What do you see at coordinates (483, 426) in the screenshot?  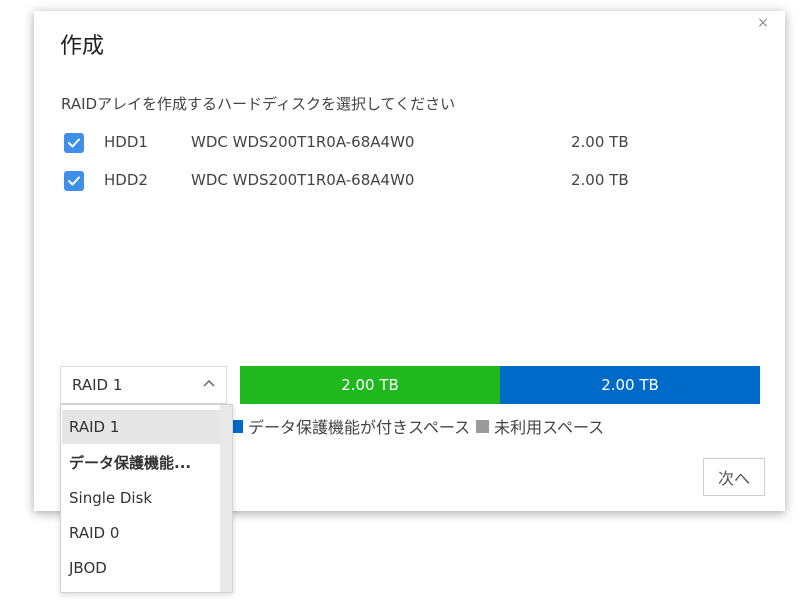 I see `legend-swatch-unused` at bounding box center [483, 426].